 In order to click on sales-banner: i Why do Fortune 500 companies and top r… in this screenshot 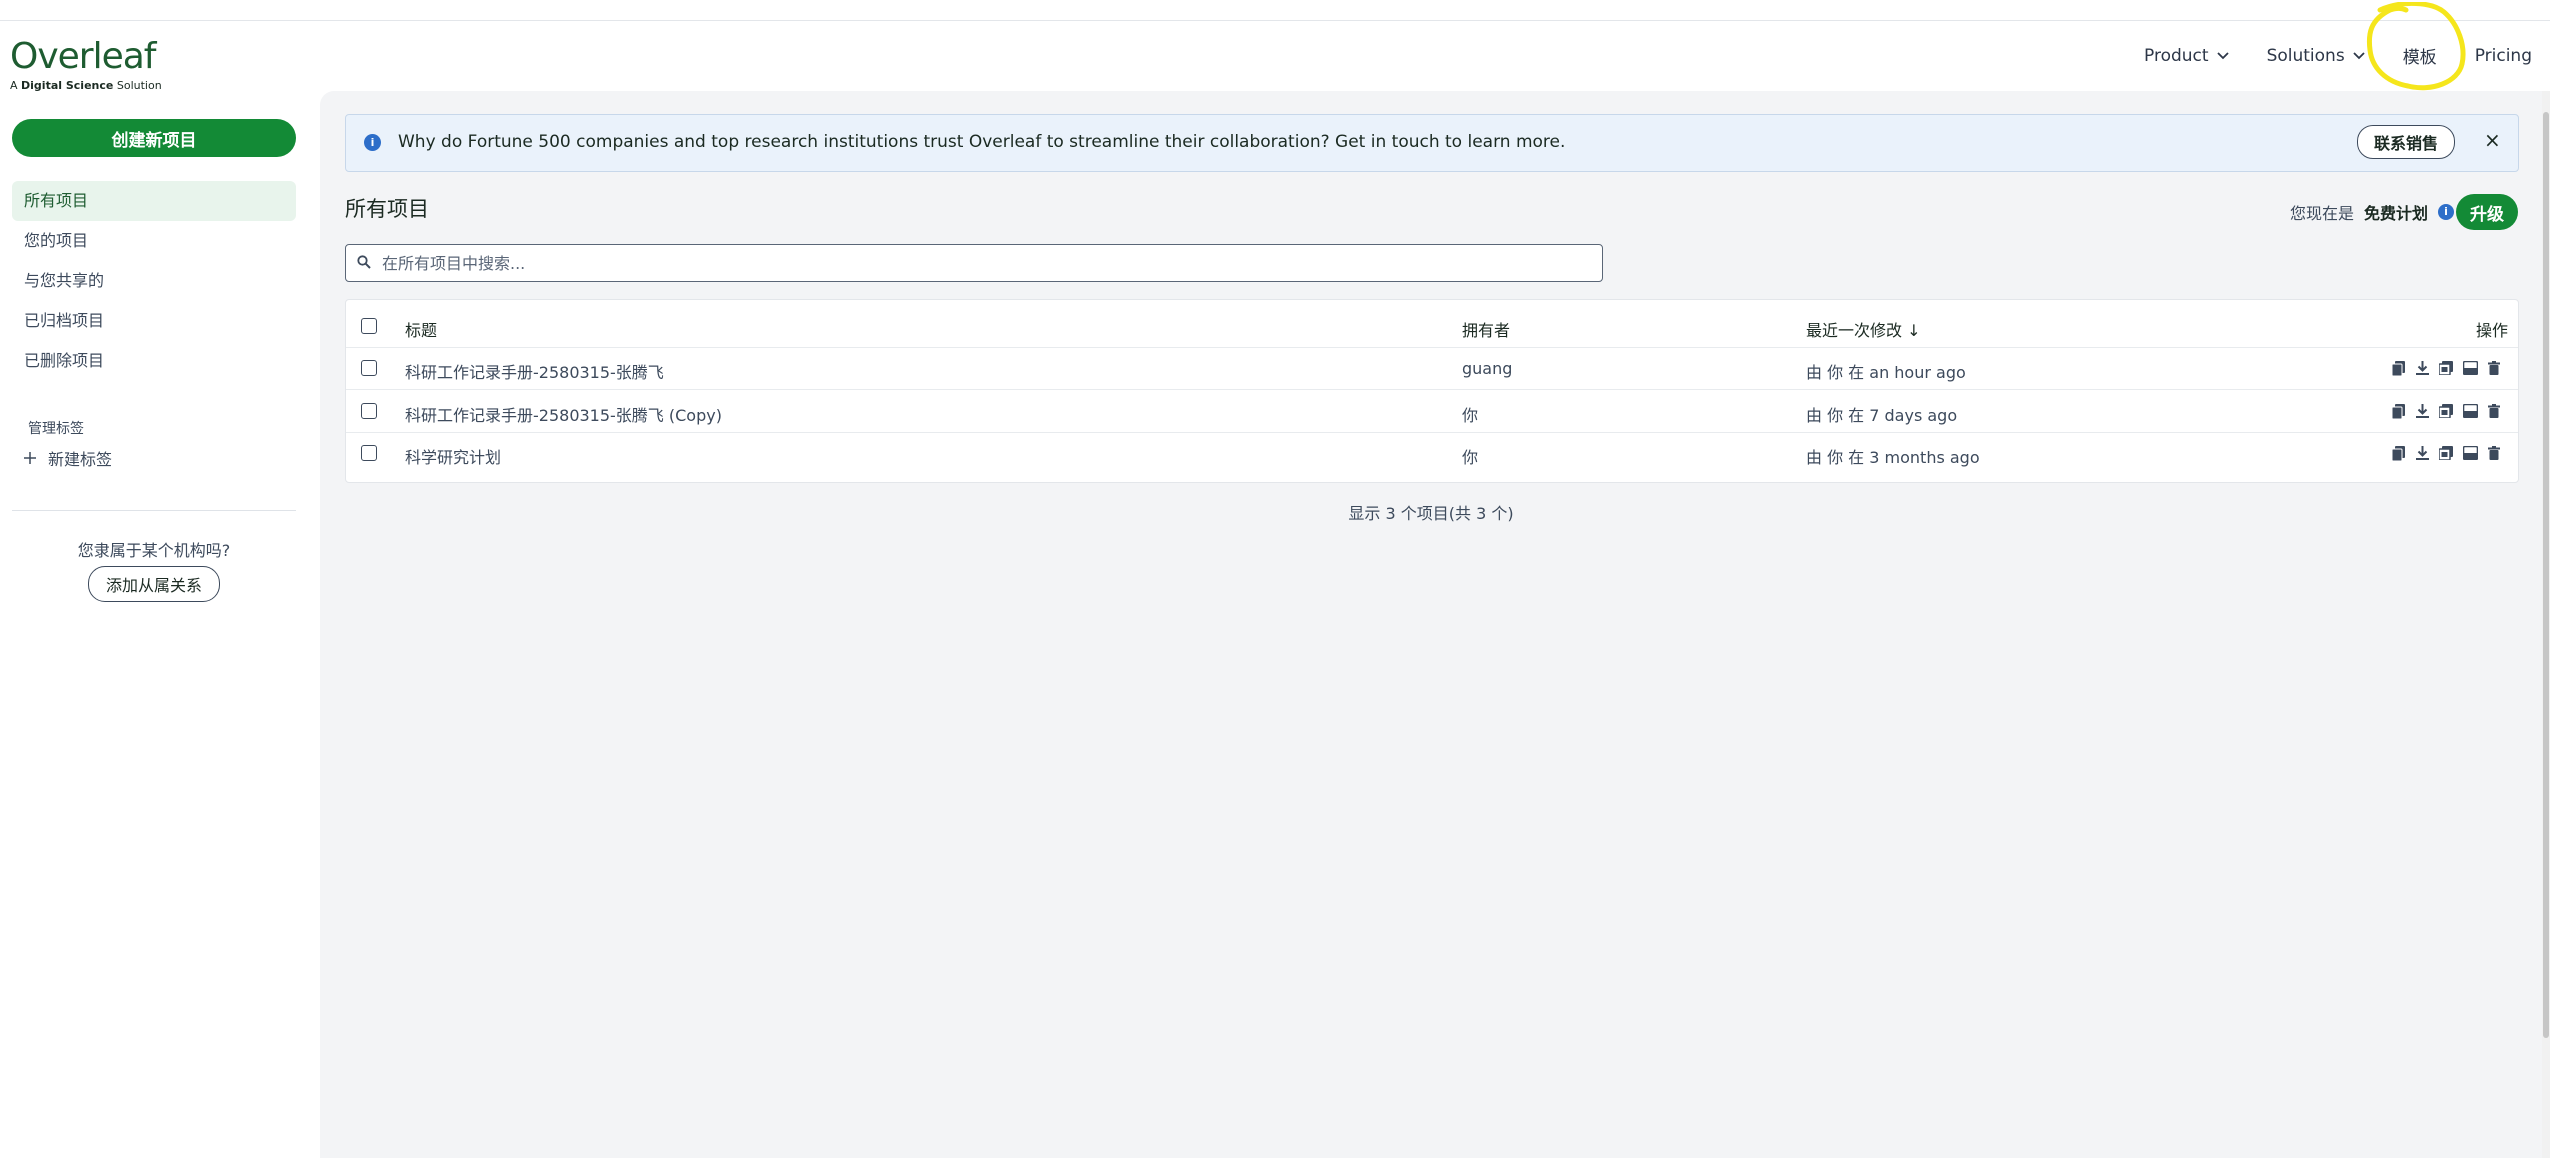, I will do `click(1432, 143)`.